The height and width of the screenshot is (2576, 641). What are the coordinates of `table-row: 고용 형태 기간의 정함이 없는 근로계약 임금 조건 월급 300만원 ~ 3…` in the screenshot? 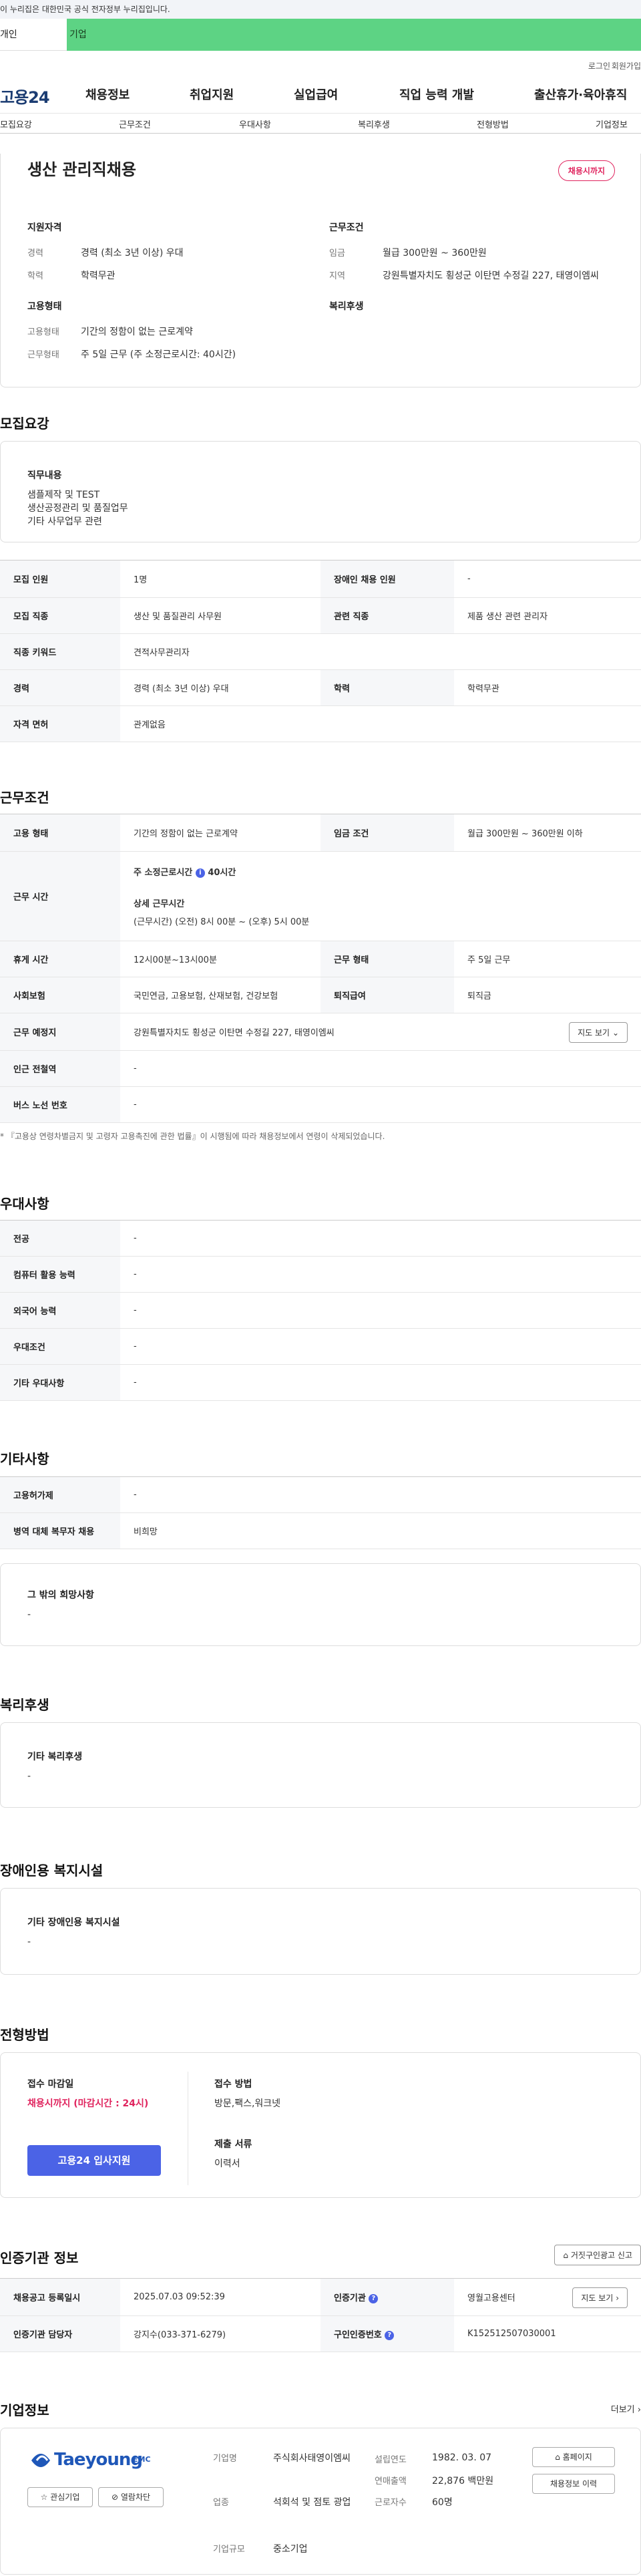 It's located at (320, 833).